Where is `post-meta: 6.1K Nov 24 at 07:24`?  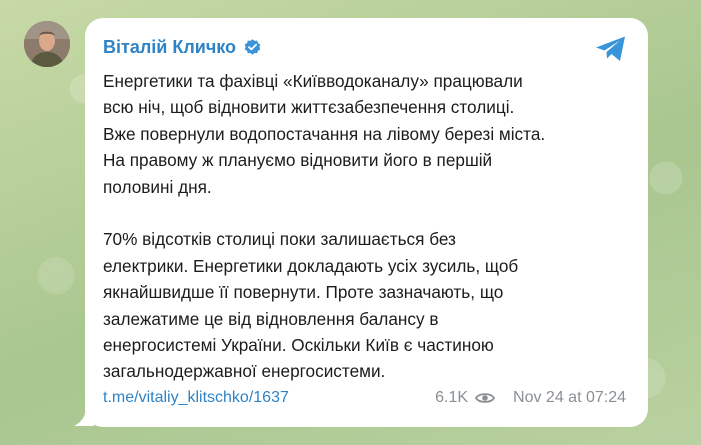 post-meta: 6.1K Nov 24 at 07:24 is located at coordinates (530, 398).